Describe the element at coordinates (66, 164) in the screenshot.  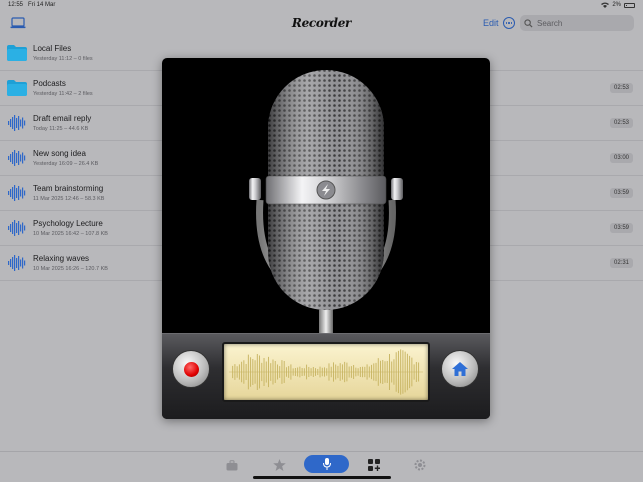
I see `item-subtitle: Yesterday 16:09 – 26.4 KB` at that location.